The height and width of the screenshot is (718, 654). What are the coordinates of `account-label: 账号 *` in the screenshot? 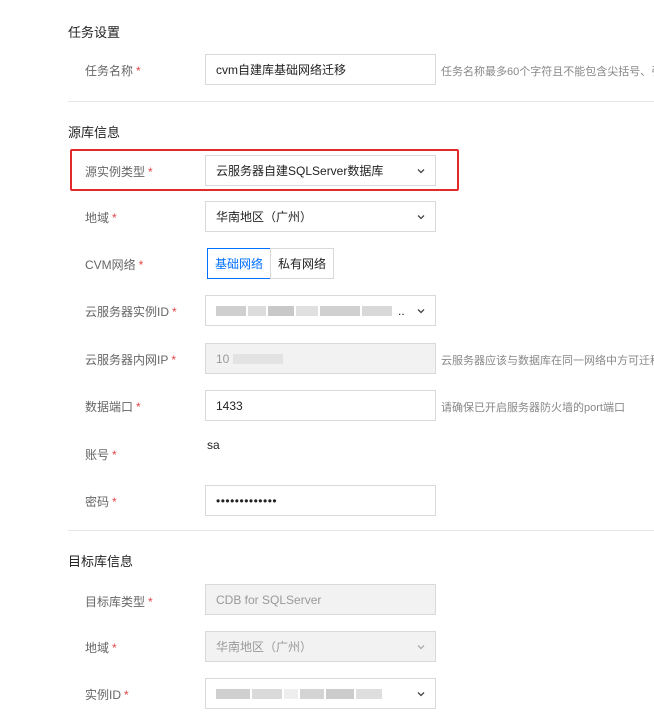 It's located at (101, 454).